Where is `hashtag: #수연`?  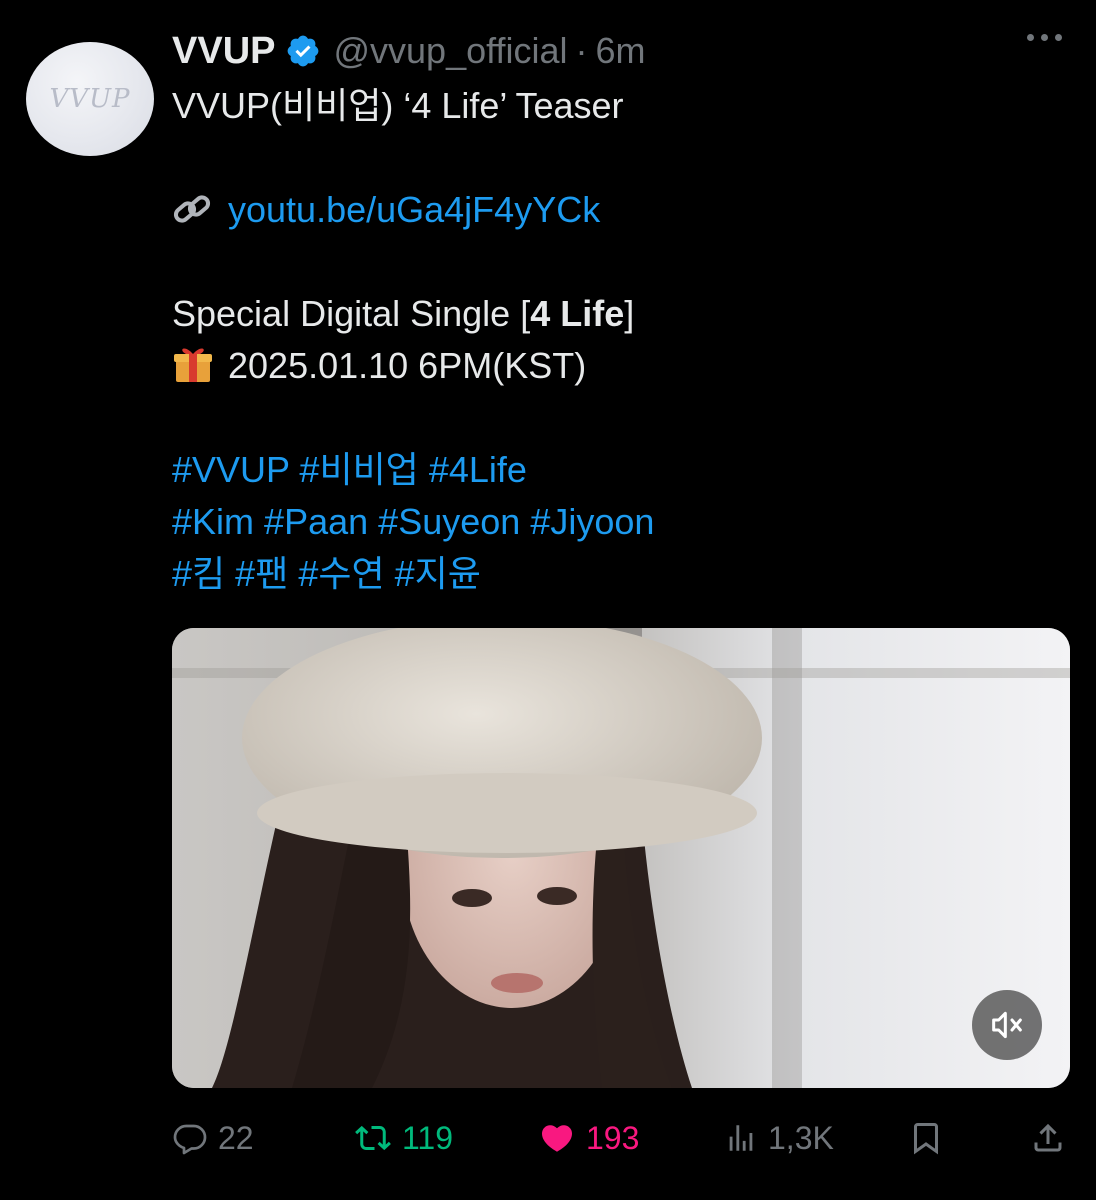
hashtag: #수연 is located at coordinates (341, 573).